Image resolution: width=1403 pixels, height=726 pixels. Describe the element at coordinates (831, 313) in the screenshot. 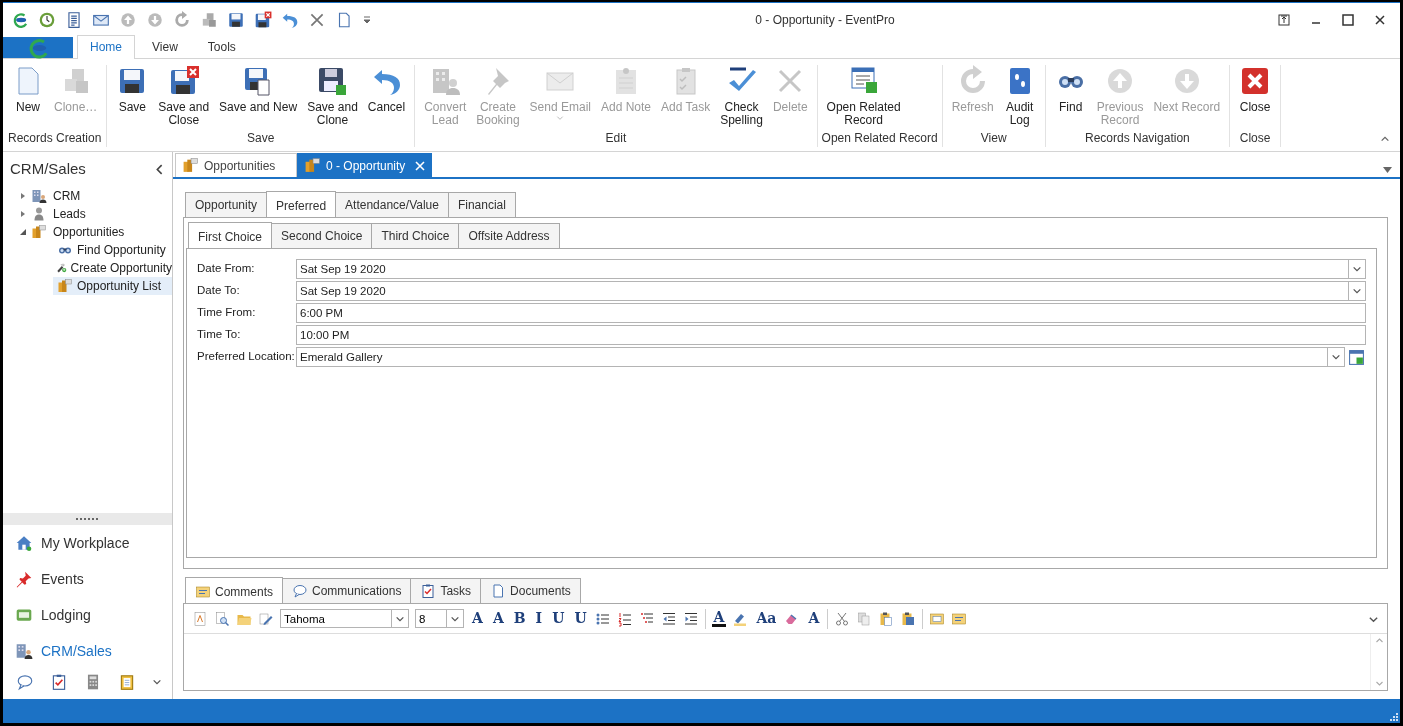

I see `text-field: 6:00 PM` at that location.